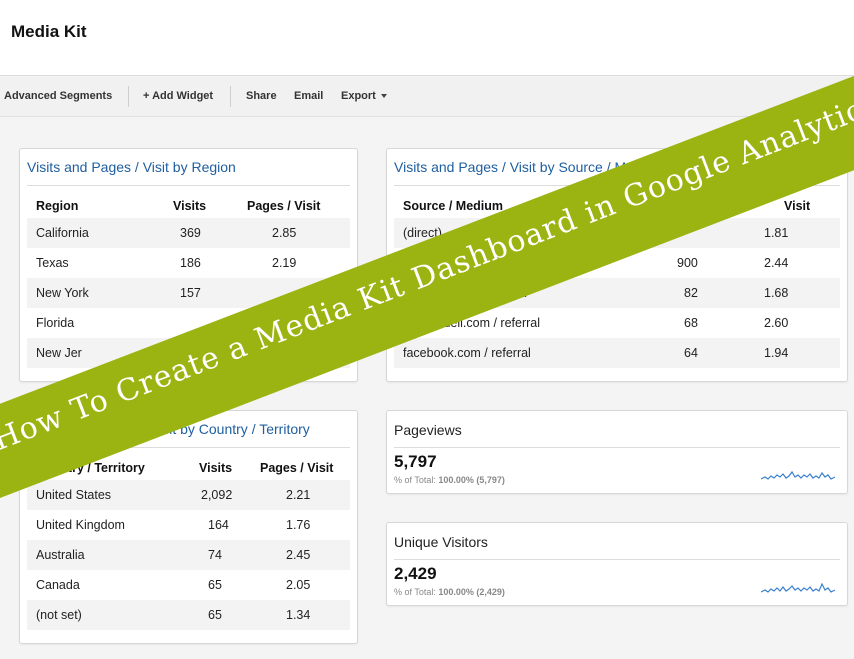 Image resolution: width=854 pixels, height=659 pixels. What do you see at coordinates (687, 263) in the screenshot?
I see `visits-cell: 900` at bounding box center [687, 263].